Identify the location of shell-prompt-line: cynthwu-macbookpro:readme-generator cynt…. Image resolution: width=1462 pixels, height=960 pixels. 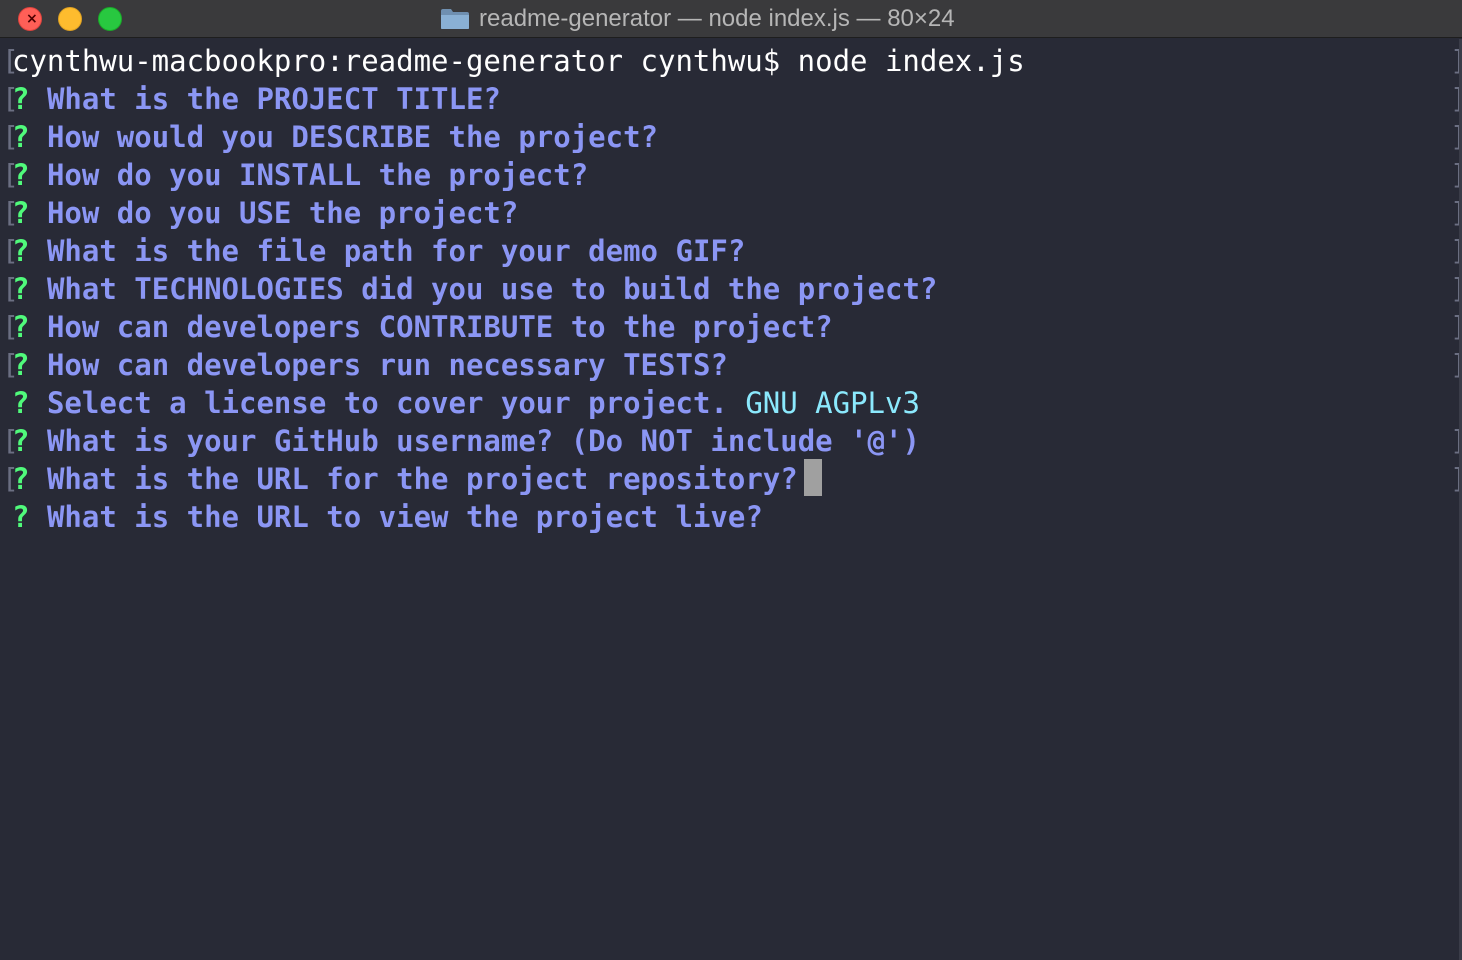
(518, 61).